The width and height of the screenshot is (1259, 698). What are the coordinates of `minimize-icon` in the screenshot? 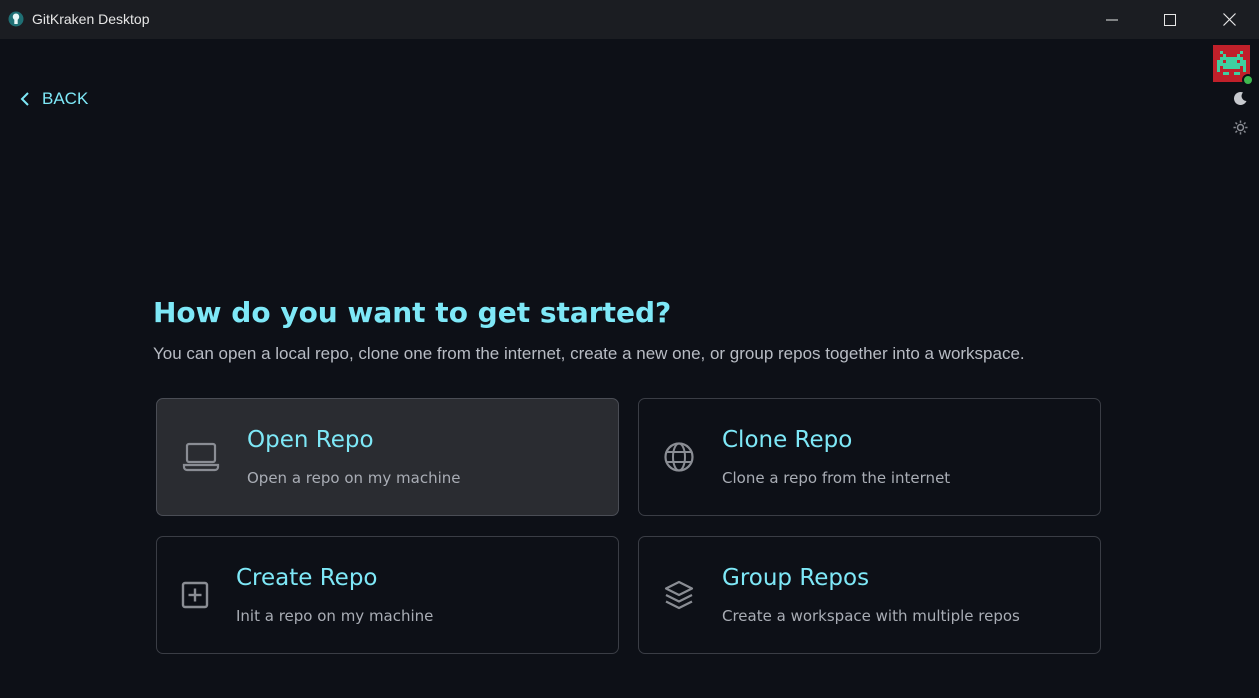 It's located at (1112, 19).